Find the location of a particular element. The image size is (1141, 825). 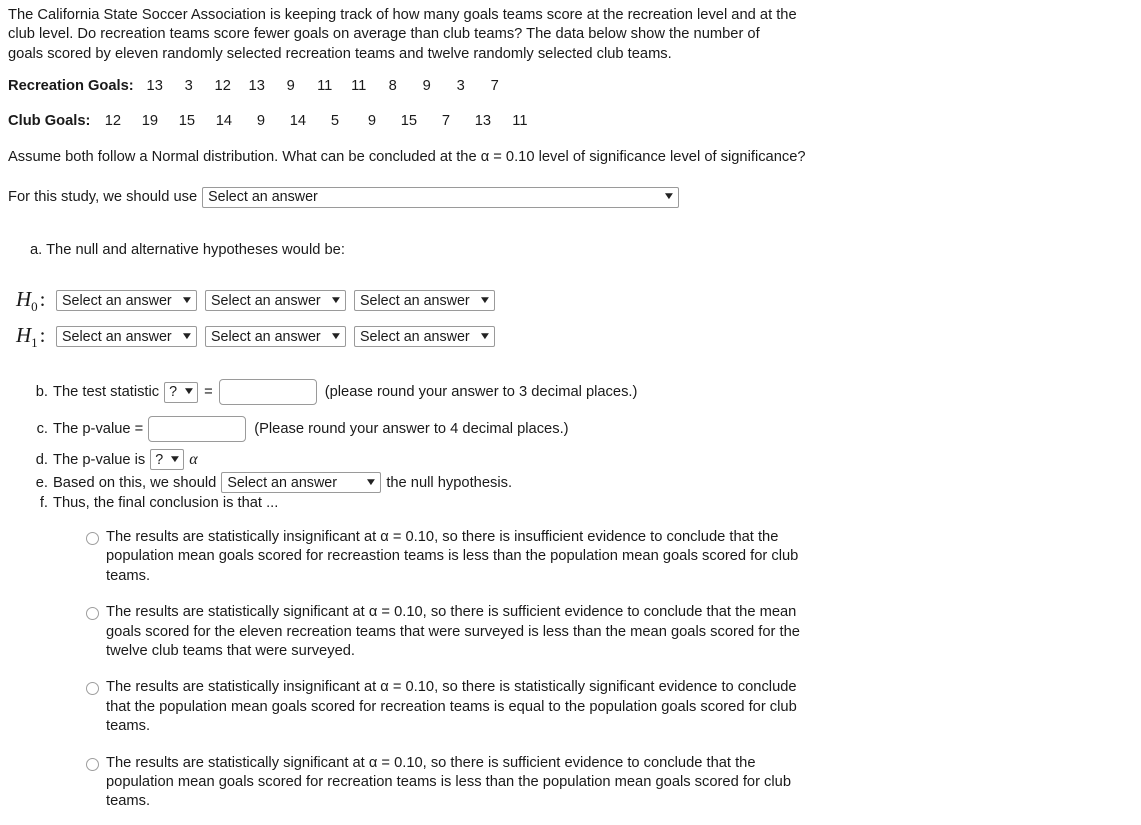

alternative-hypothesis-label: H1: is located at coordinates (31, 336).